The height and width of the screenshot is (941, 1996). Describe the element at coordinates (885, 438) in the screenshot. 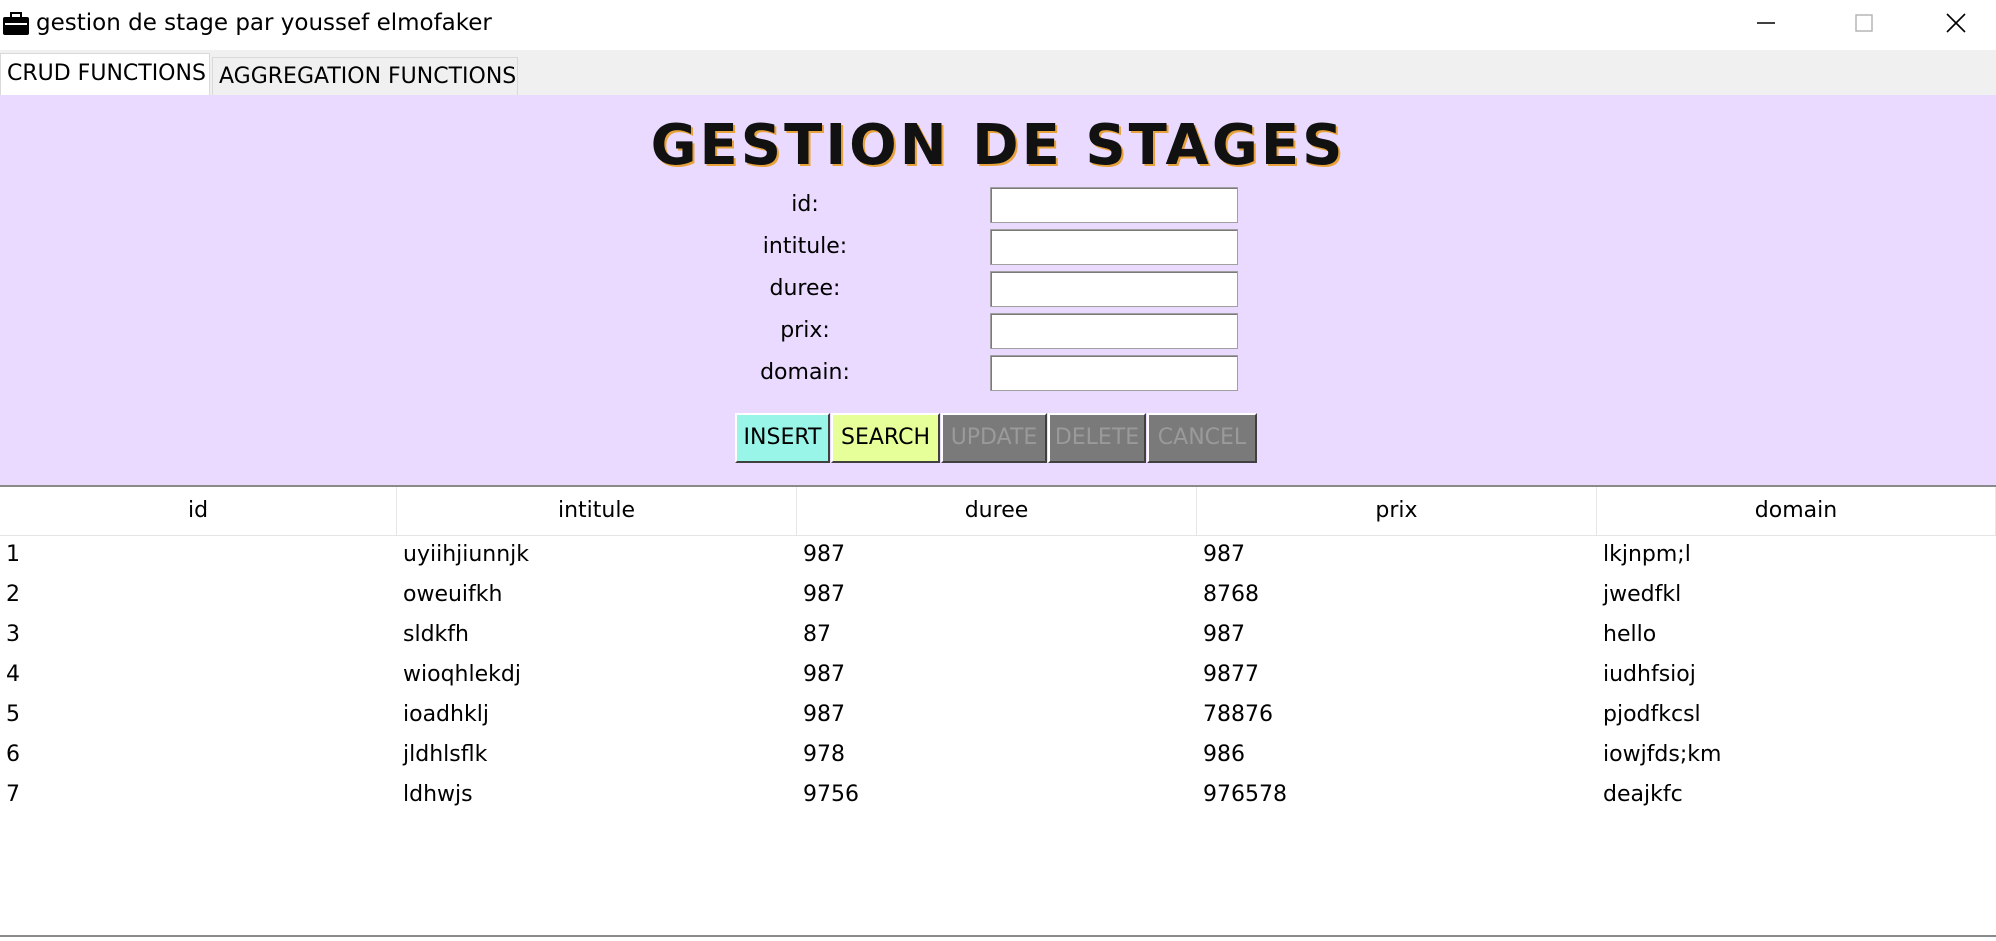

I see `search-button: SEARCH` at that location.